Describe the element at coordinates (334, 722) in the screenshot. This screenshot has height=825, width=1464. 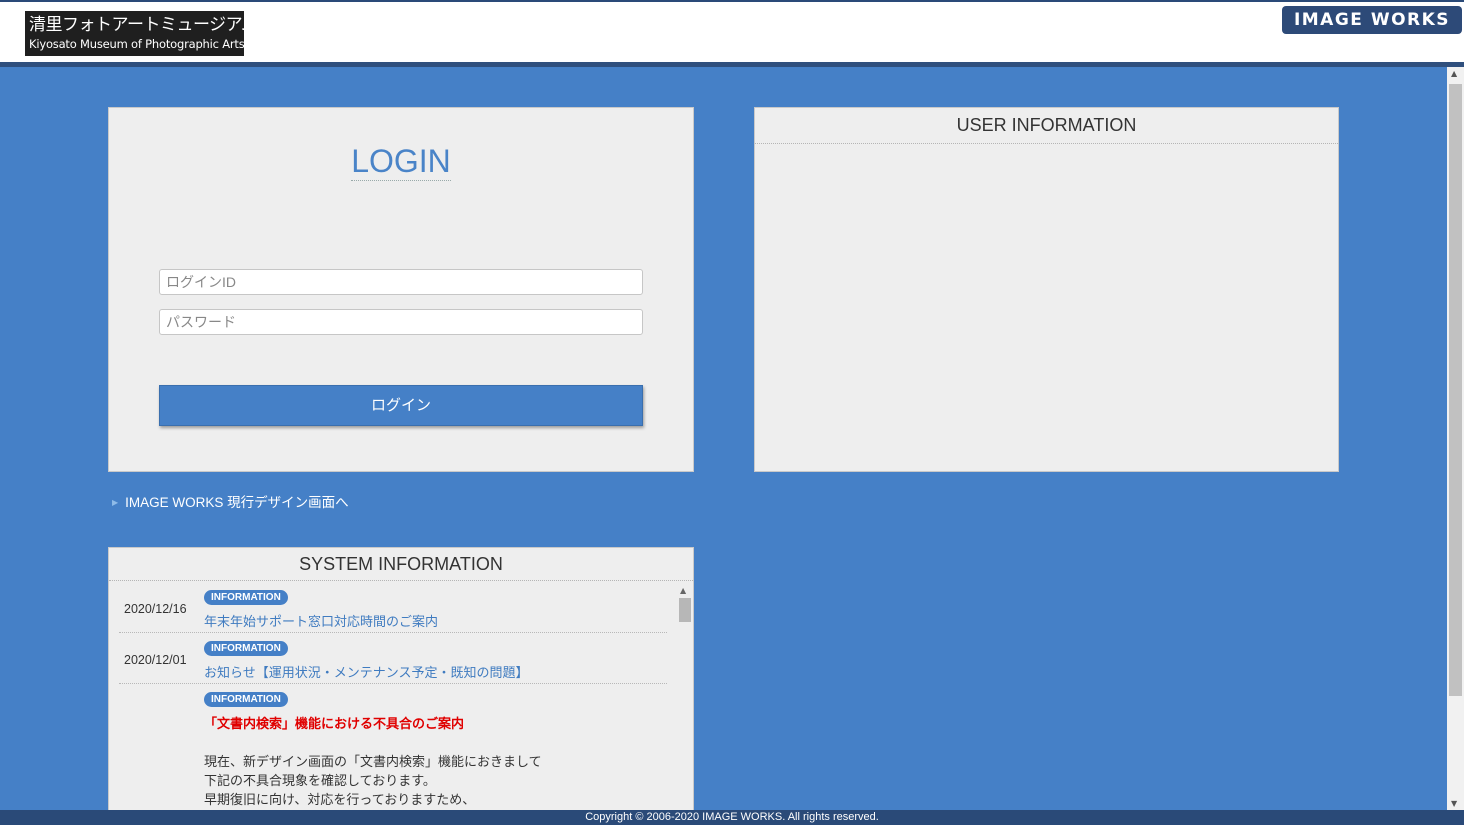
I see `news-title-alert: 「文書内検索」機能における不具合のご案内` at that location.